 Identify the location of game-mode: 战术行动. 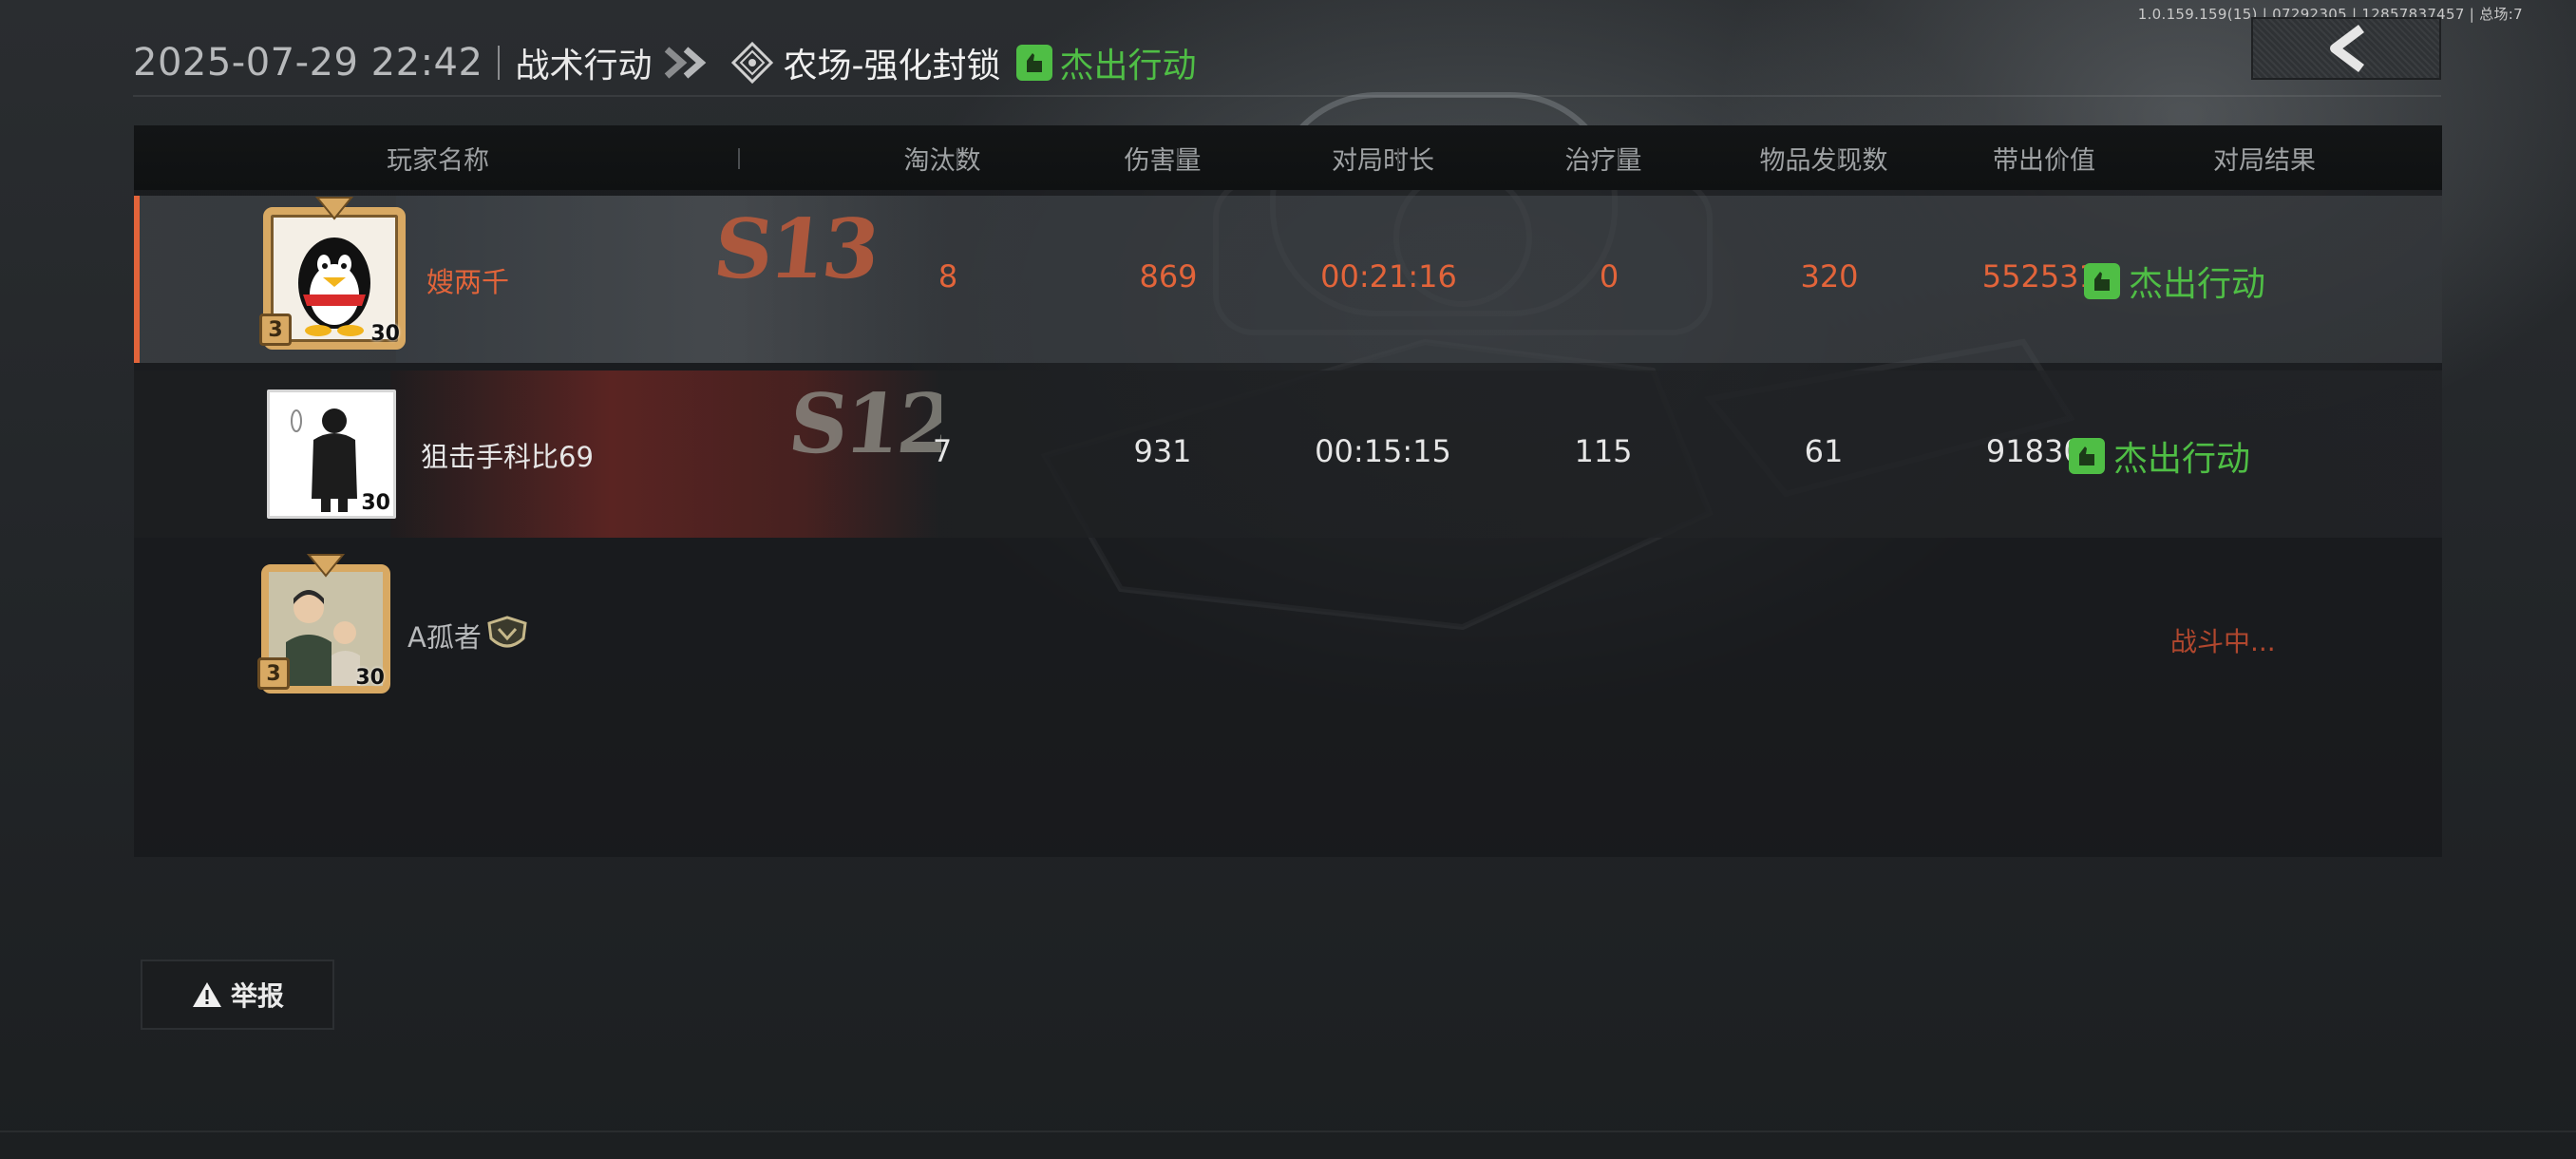
(584, 66).